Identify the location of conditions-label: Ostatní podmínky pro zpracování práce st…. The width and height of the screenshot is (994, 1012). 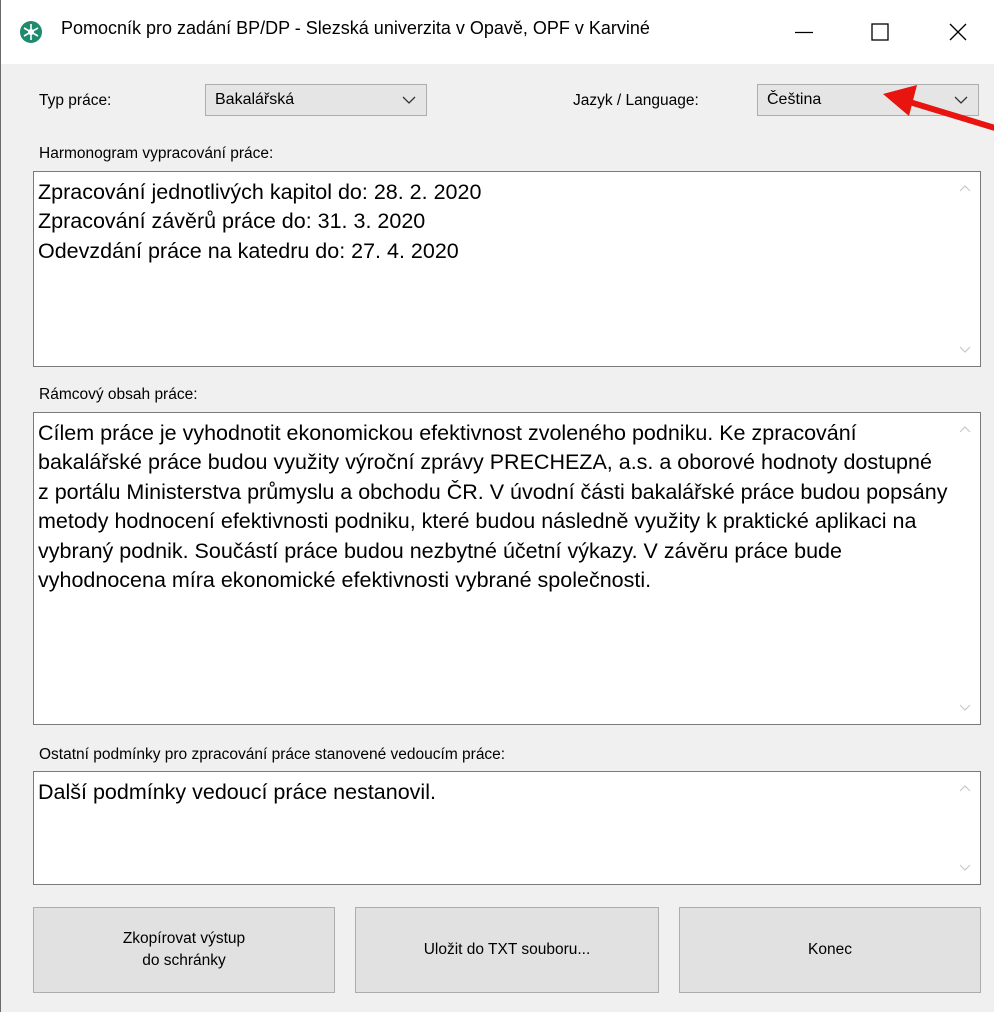
(272, 754).